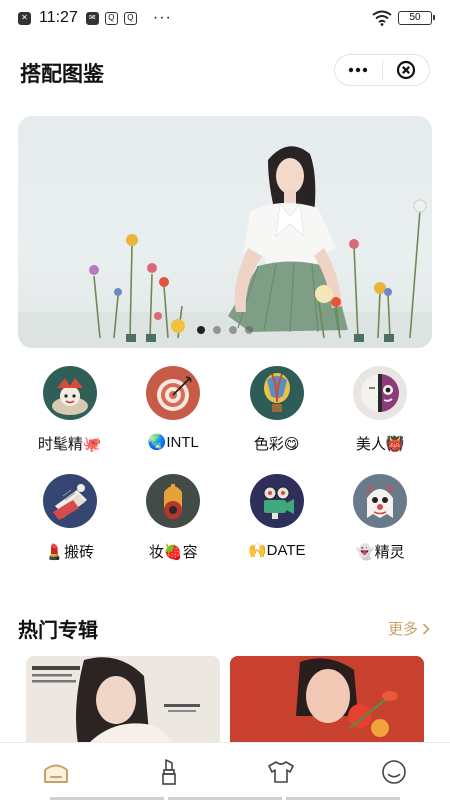 Image resolution: width=450 pixels, height=800 pixels. I want to click on more-link: 更多, so click(409, 628).